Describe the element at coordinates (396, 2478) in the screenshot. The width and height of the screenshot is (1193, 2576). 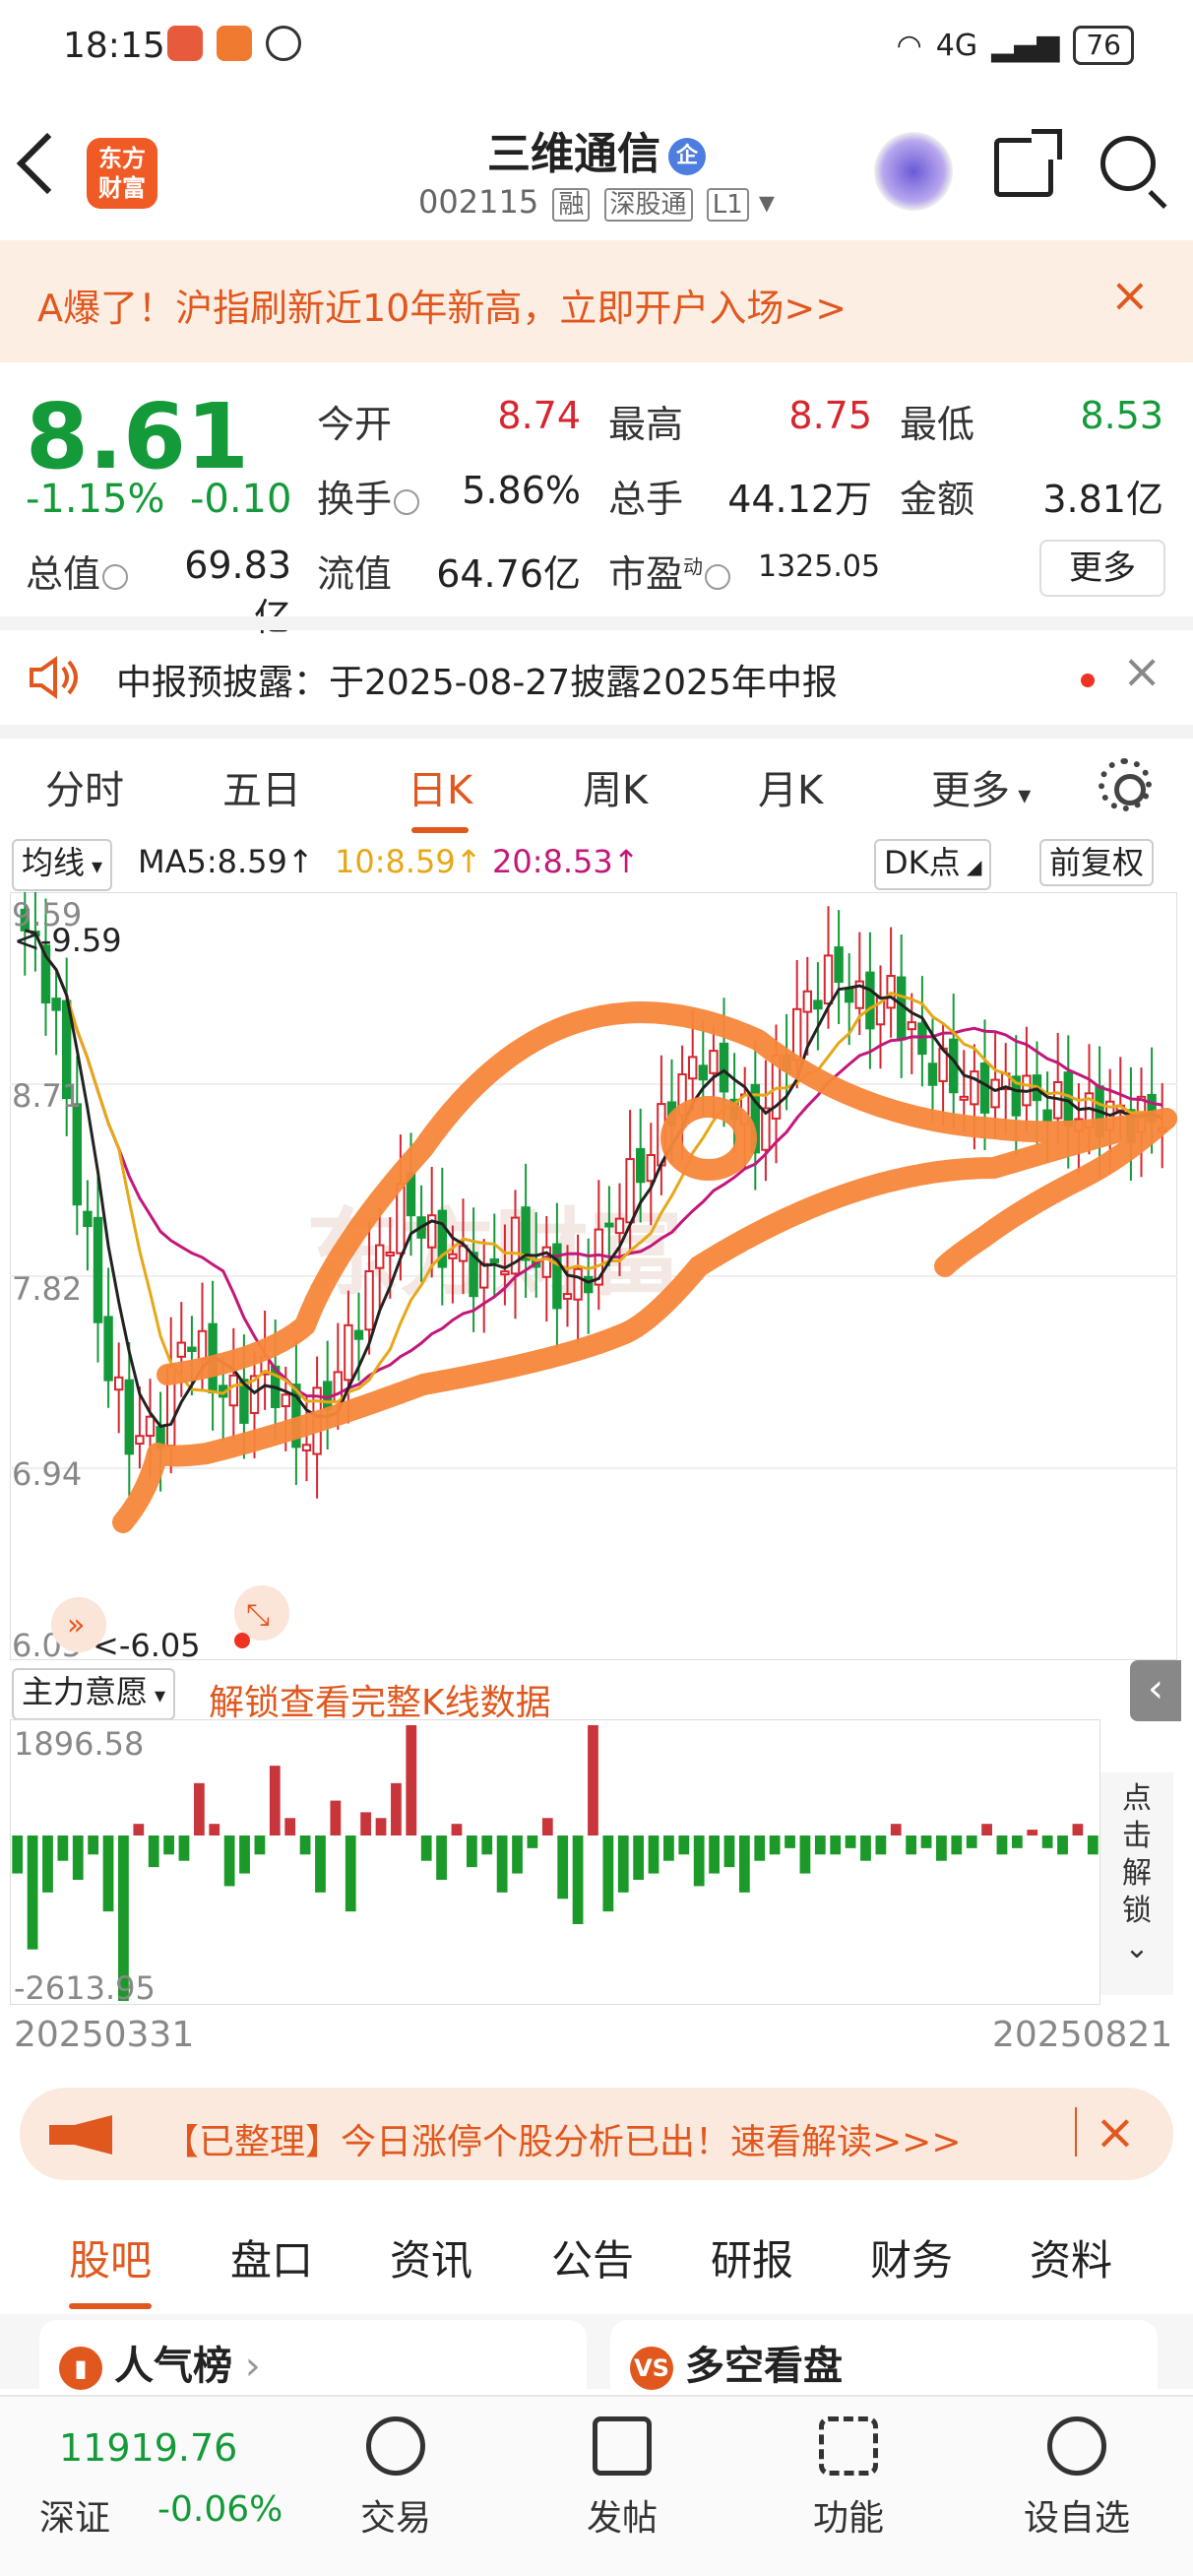
I see `nav-trade: 交易` at that location.